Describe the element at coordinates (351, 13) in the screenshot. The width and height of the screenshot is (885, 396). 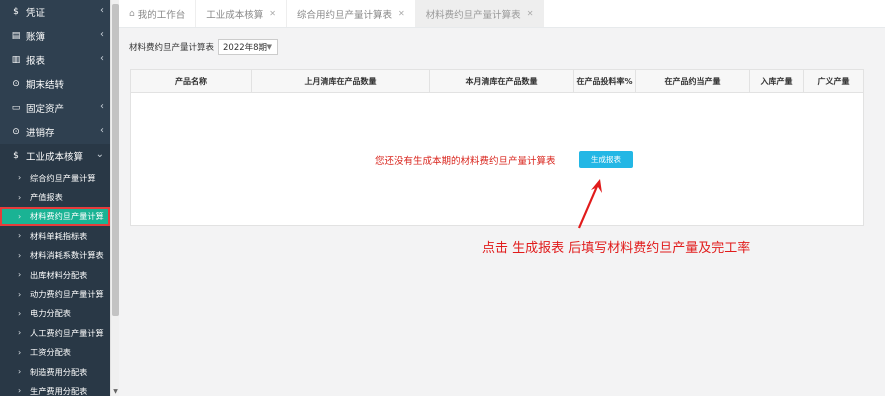
I see `tab-composite-equivalent: 综合用约旦产量计算表 ✕` at that location.